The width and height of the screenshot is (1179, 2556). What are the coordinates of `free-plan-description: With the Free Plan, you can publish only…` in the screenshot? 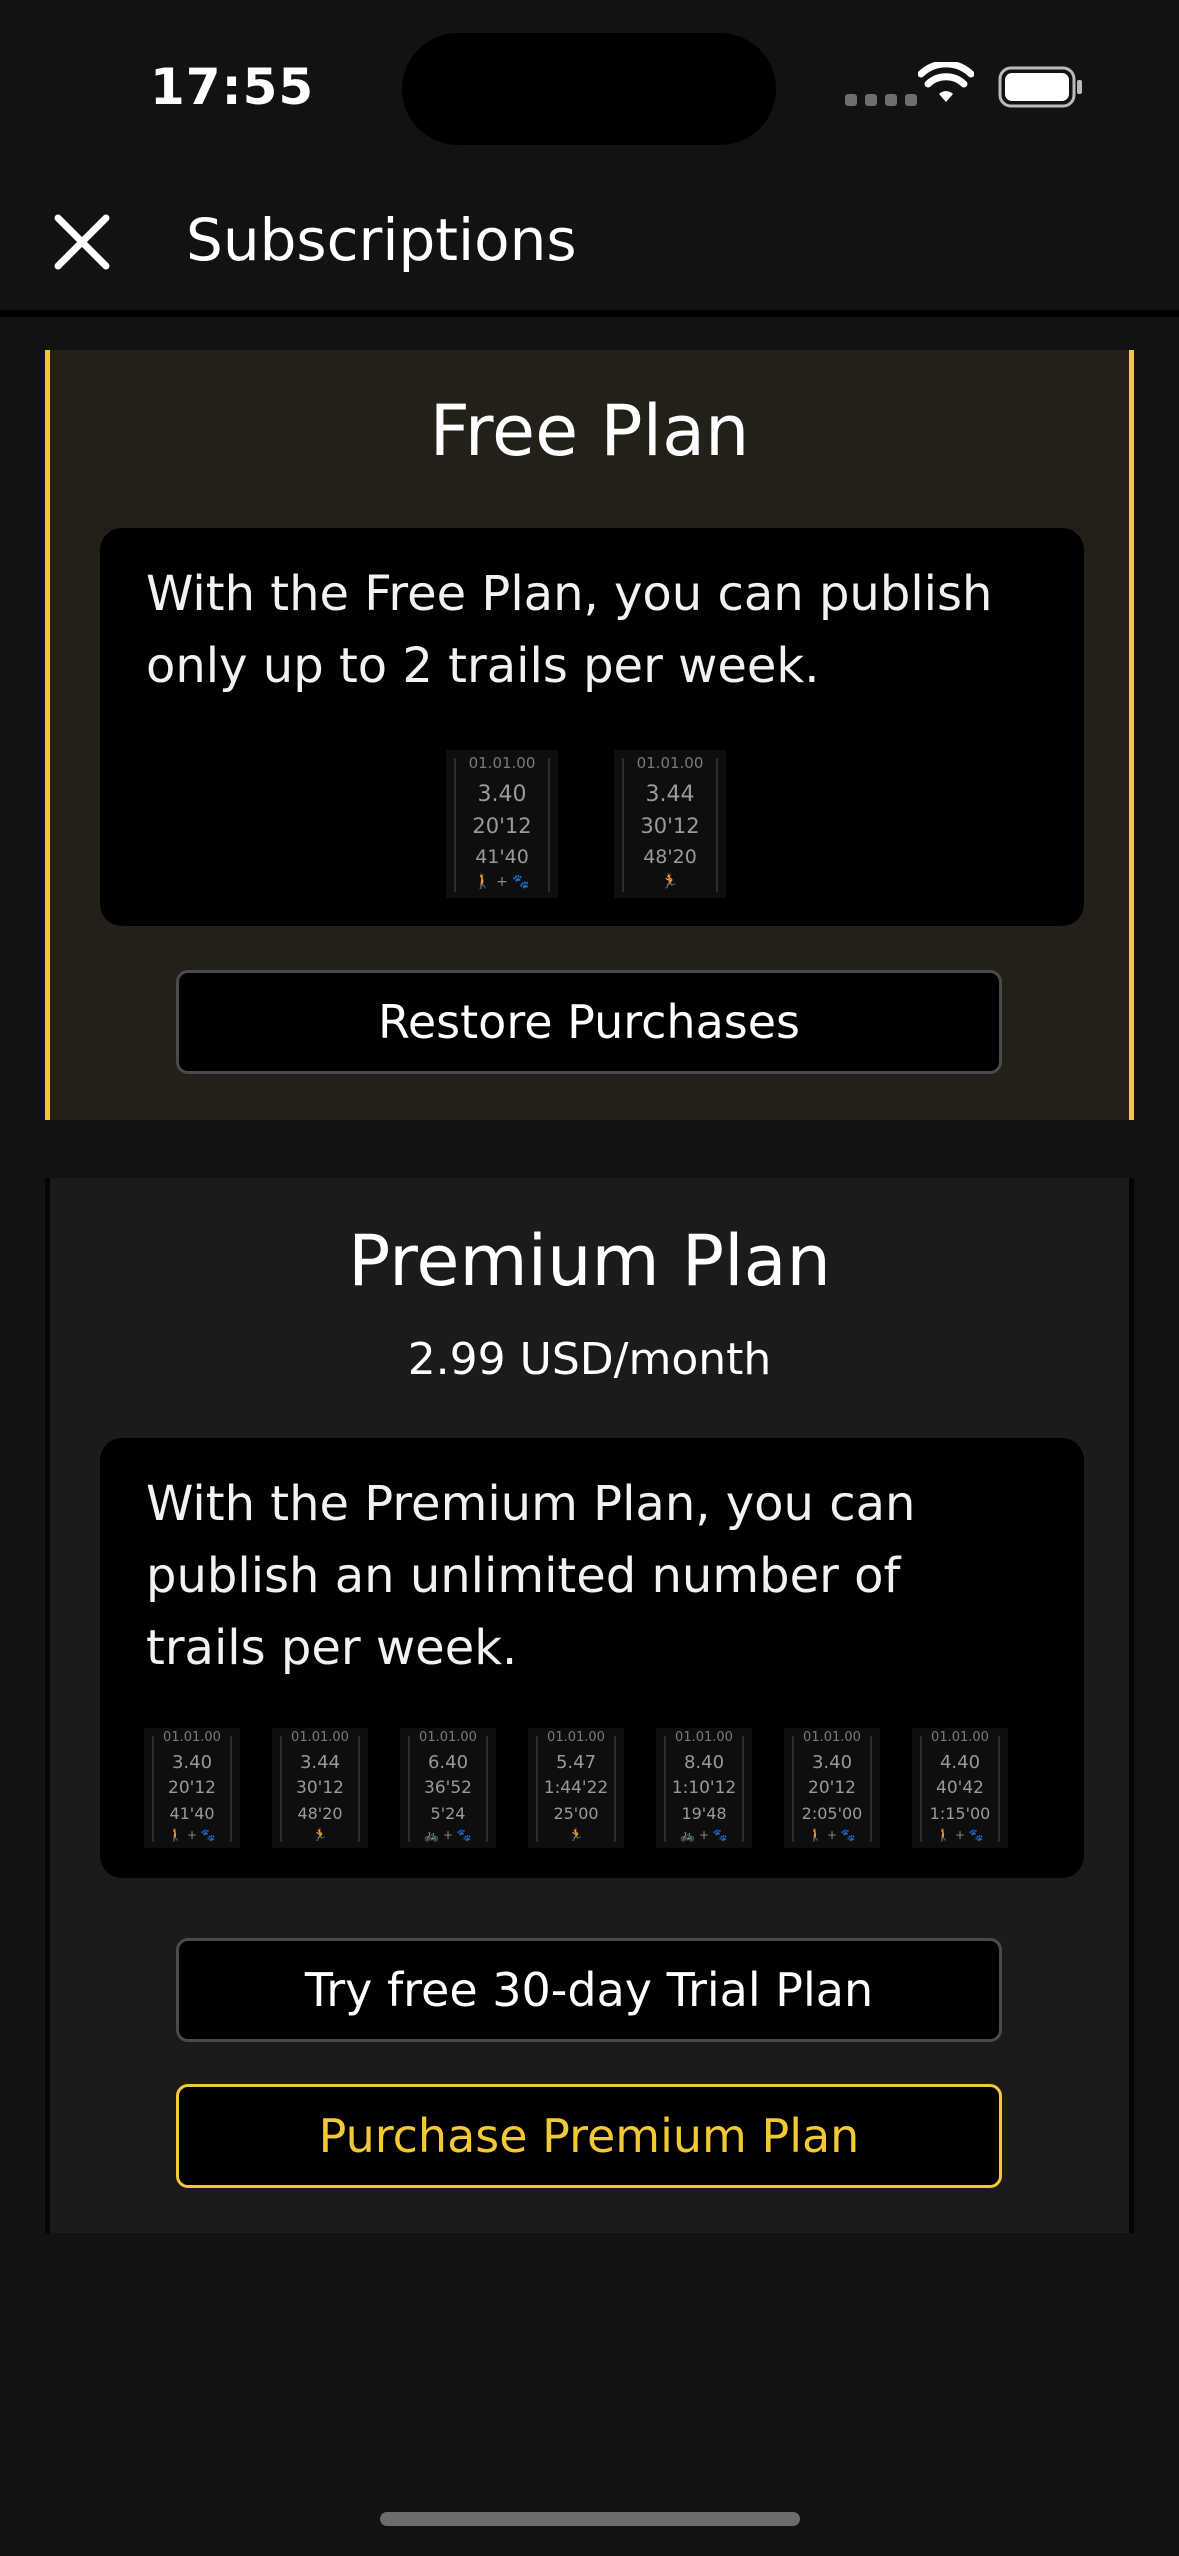 It's located at (569, 630).